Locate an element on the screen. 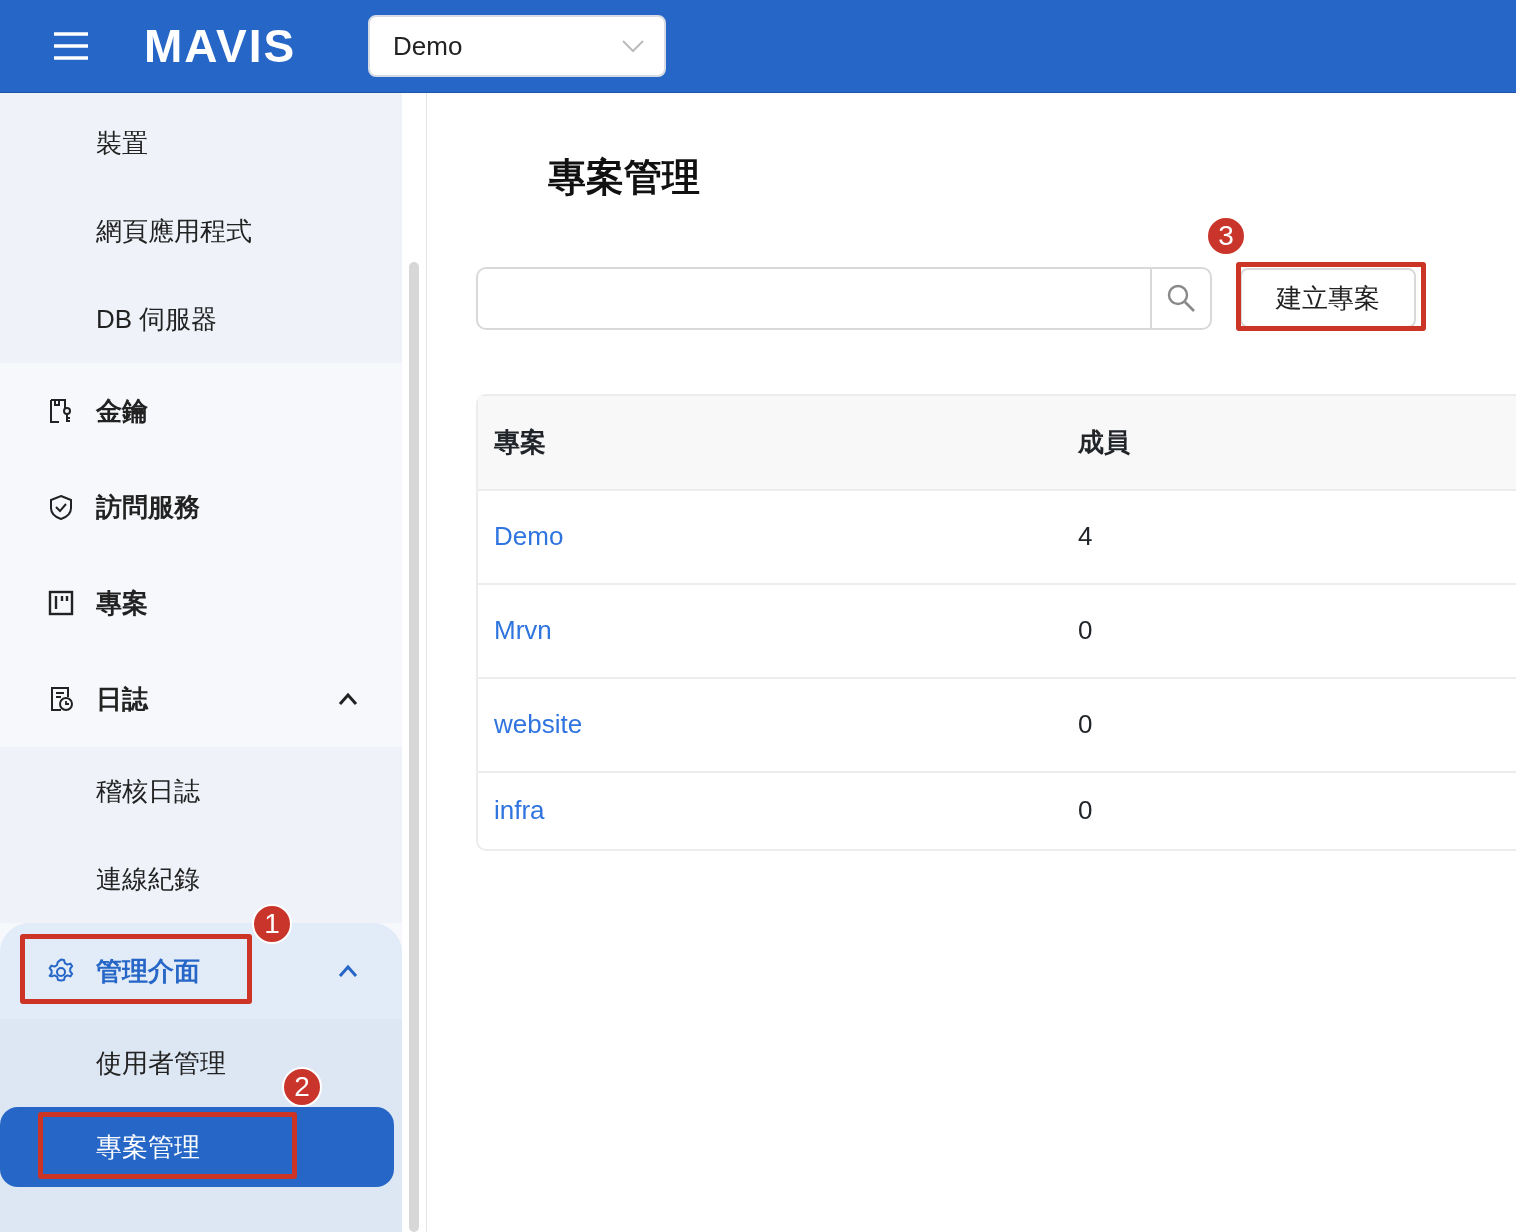  gear-icon is located at coordinates (61, 971).